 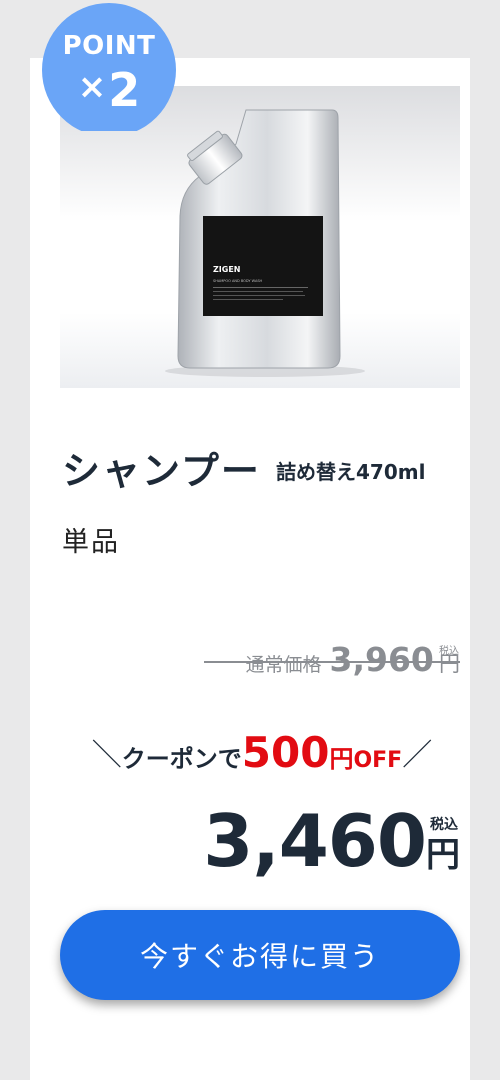 I want to click on sale-price-tax-label: 税込, so click(x=444, y=825).